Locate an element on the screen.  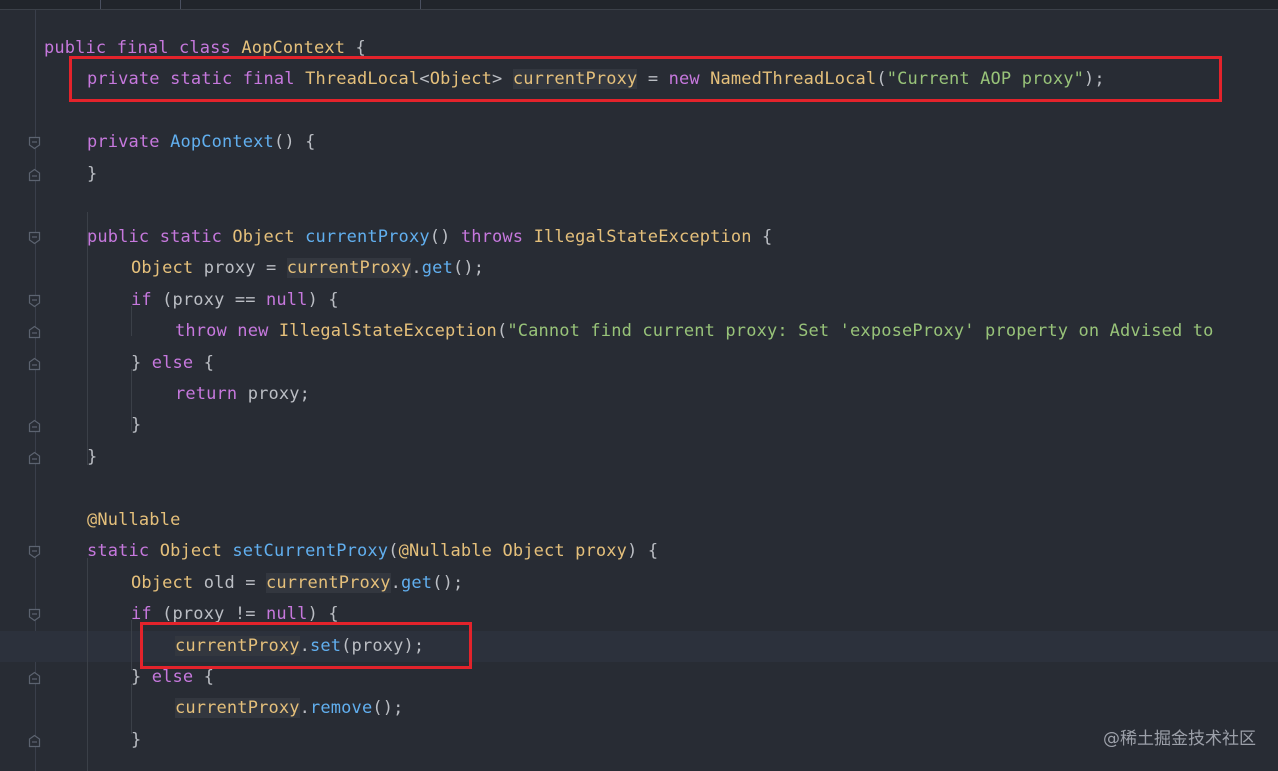
code-token: proxy; is located at coordinates (279, 393).